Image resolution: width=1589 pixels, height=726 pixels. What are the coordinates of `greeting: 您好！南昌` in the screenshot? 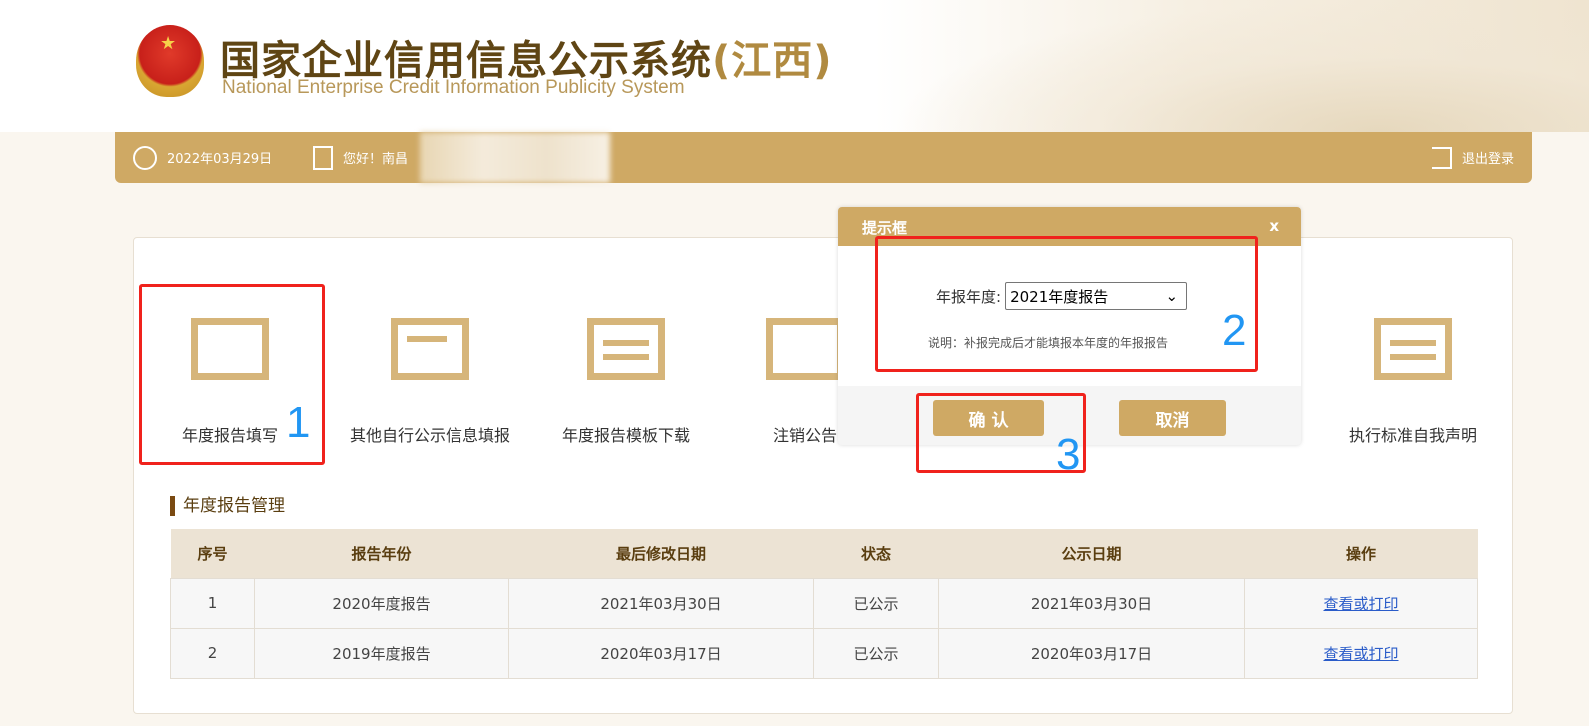 It's located at (376, 159).